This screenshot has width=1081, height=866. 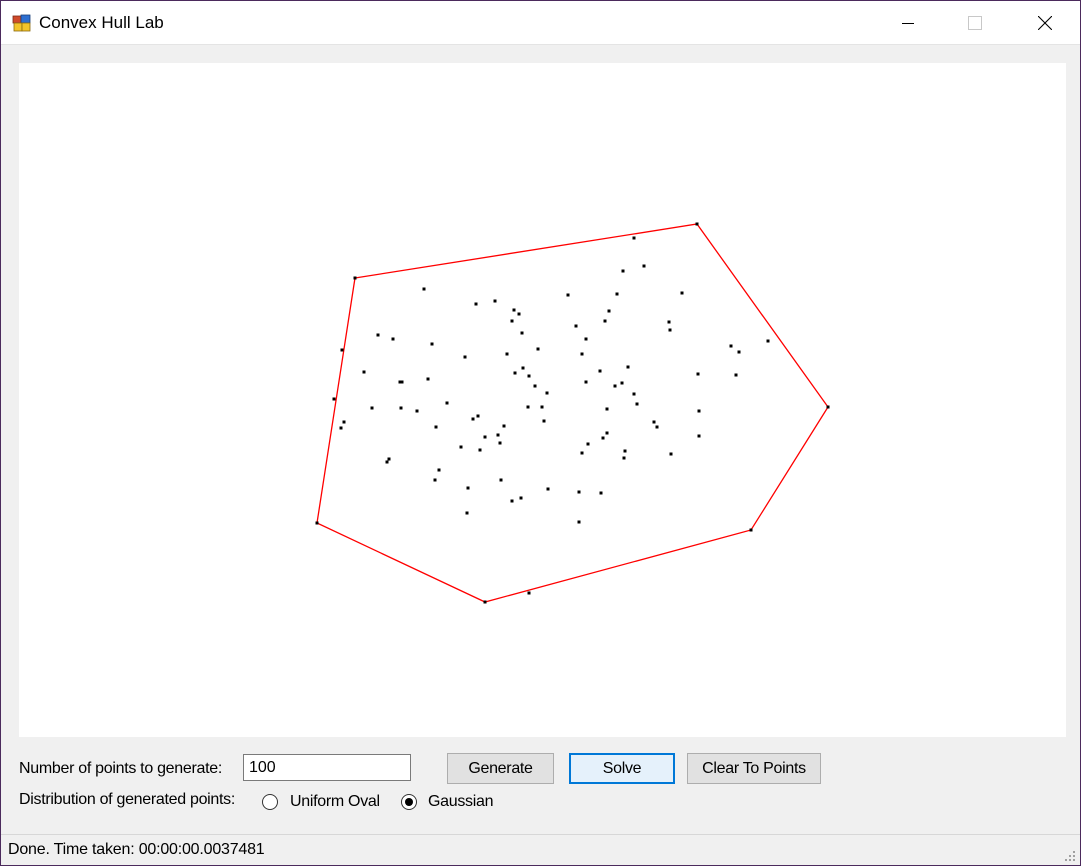 I want to click on maximize-icon, so click(x=975, y=23).